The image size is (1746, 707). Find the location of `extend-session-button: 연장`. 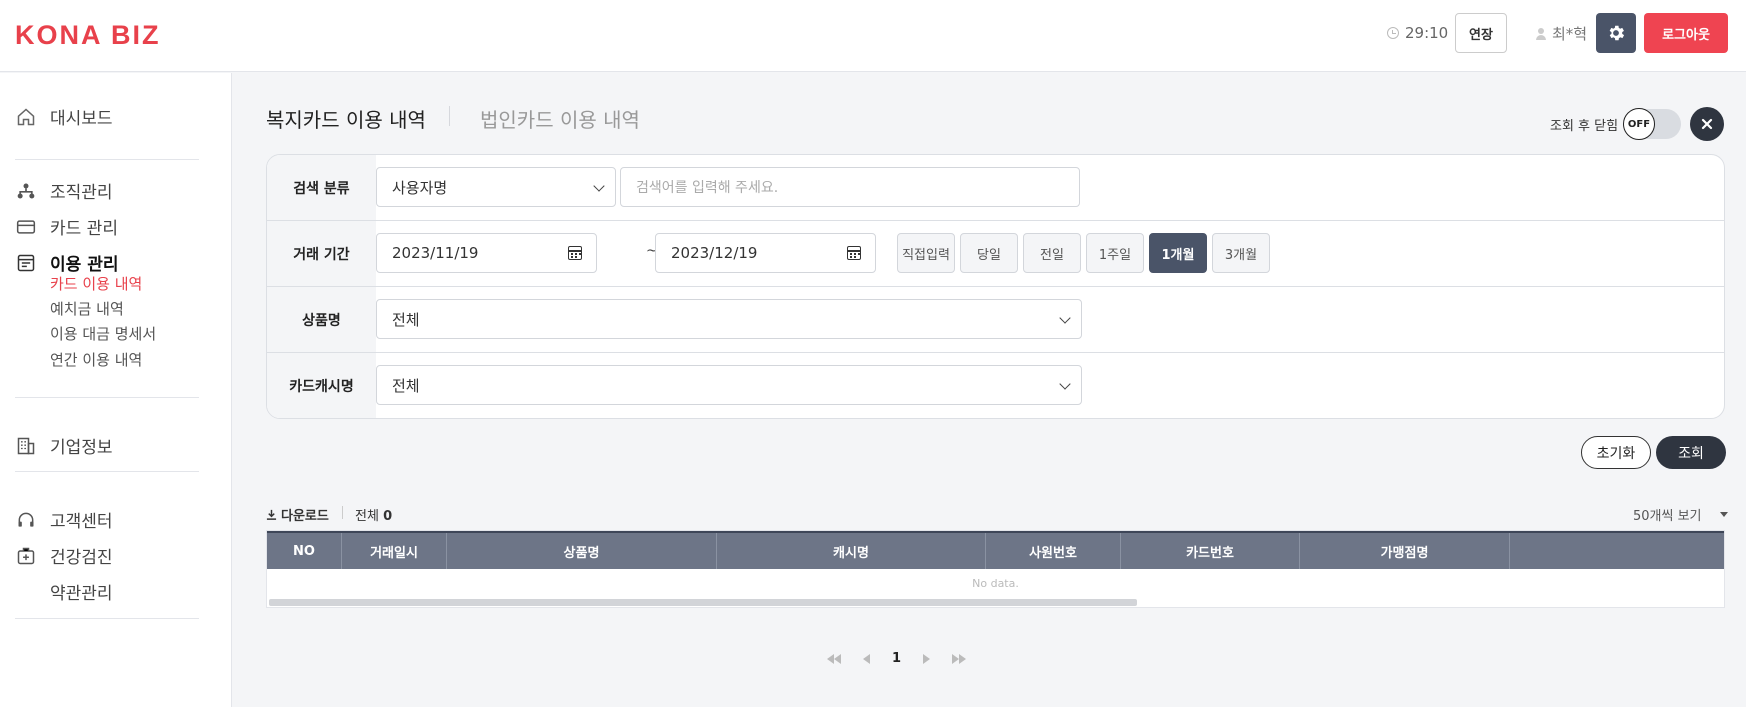

extend-session-button: 연장 is located at coordinates (1481, 33).